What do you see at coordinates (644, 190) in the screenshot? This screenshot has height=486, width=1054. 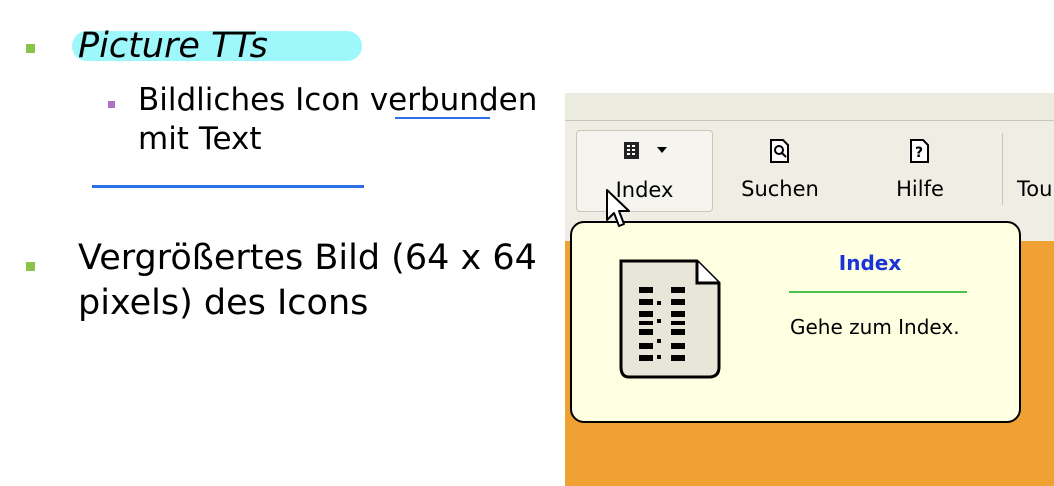 I see `index-label: Index` at bounding box center [644, 190].